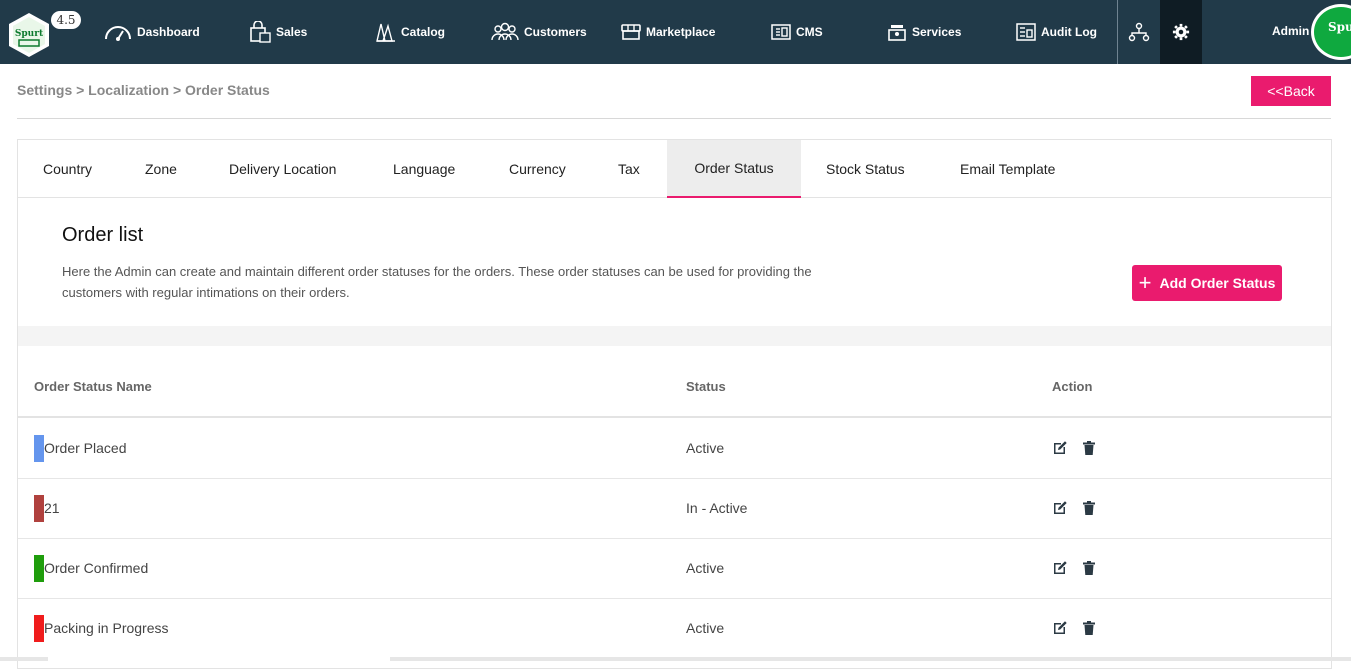 The height and width of the screenshot is (669, 1351). I want to click on tab-language: Language, so click(424, 169).